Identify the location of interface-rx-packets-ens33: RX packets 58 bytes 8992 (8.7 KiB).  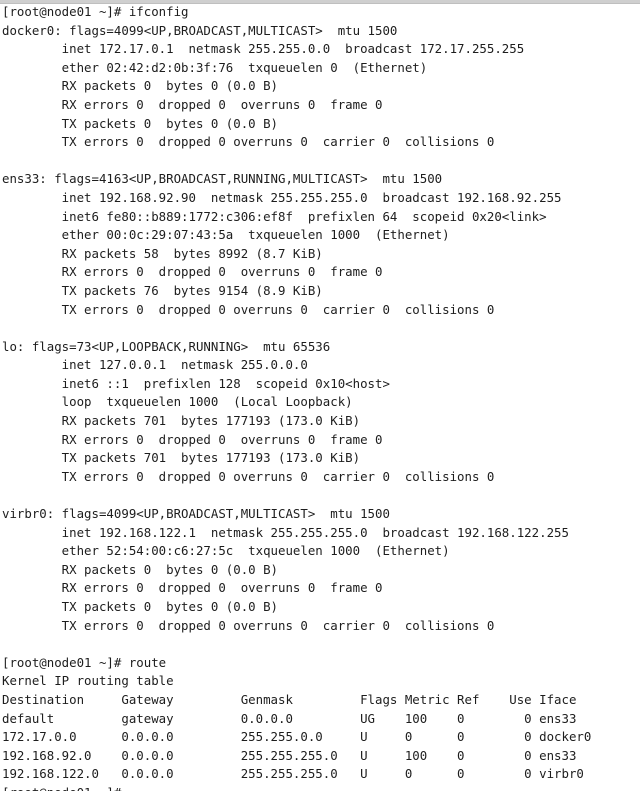
(162, 253).